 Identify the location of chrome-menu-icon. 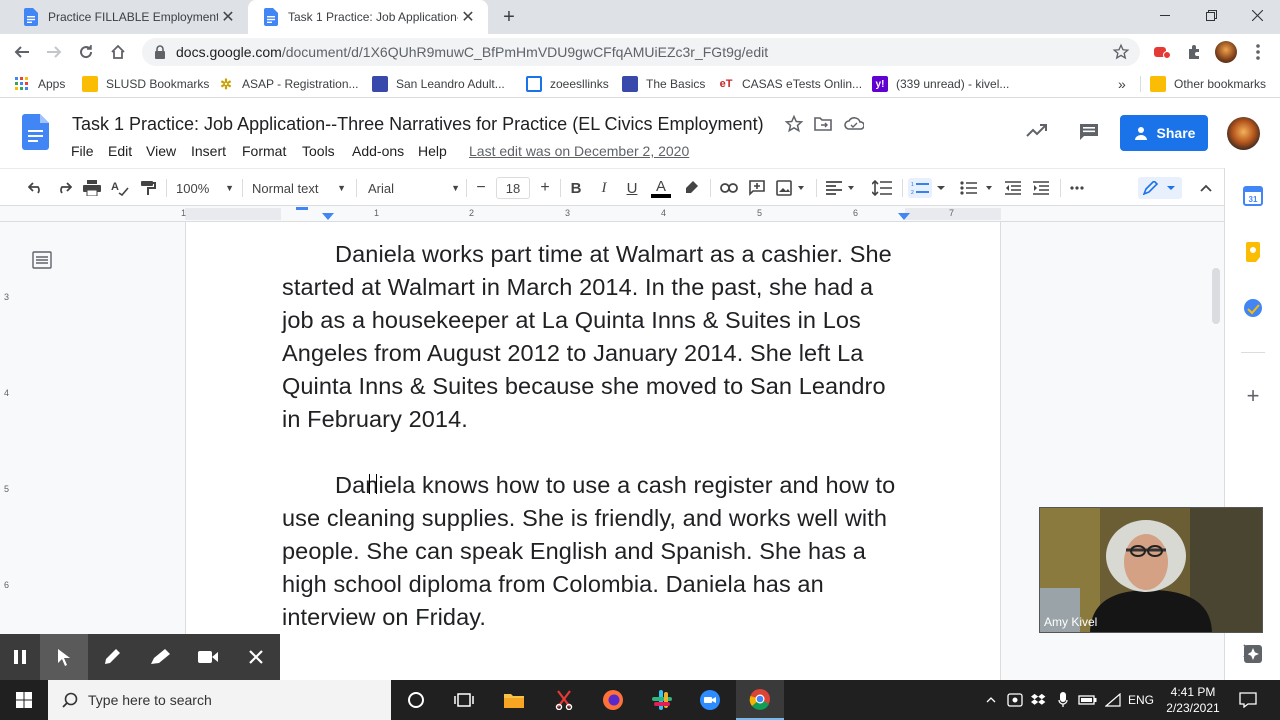
(1258, 52).